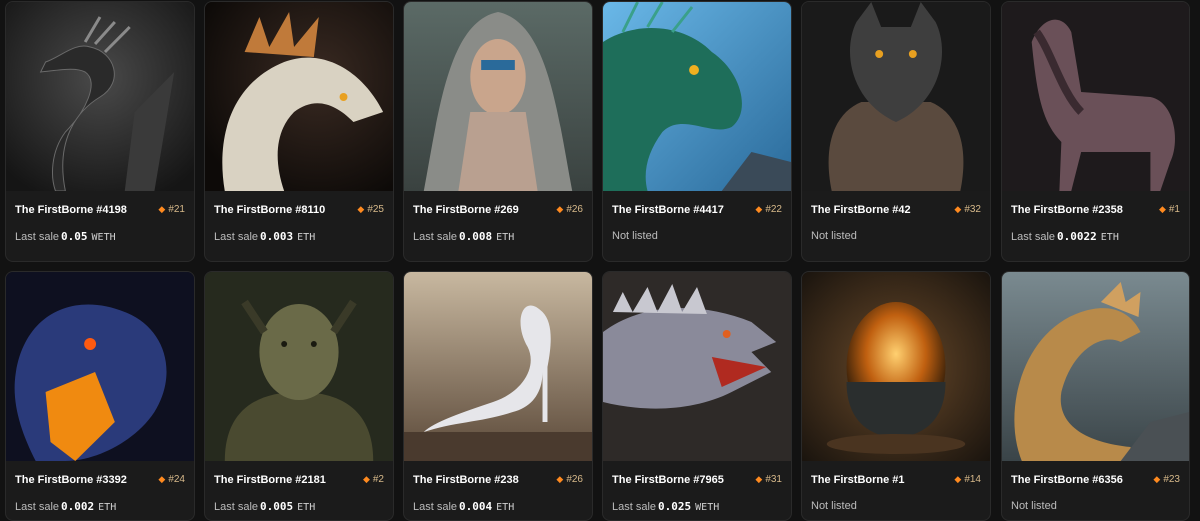 The width and height of the screenshot is (1200, 521). I want to click on nft-name: The FirstBorne #7965, so click(668, 480).